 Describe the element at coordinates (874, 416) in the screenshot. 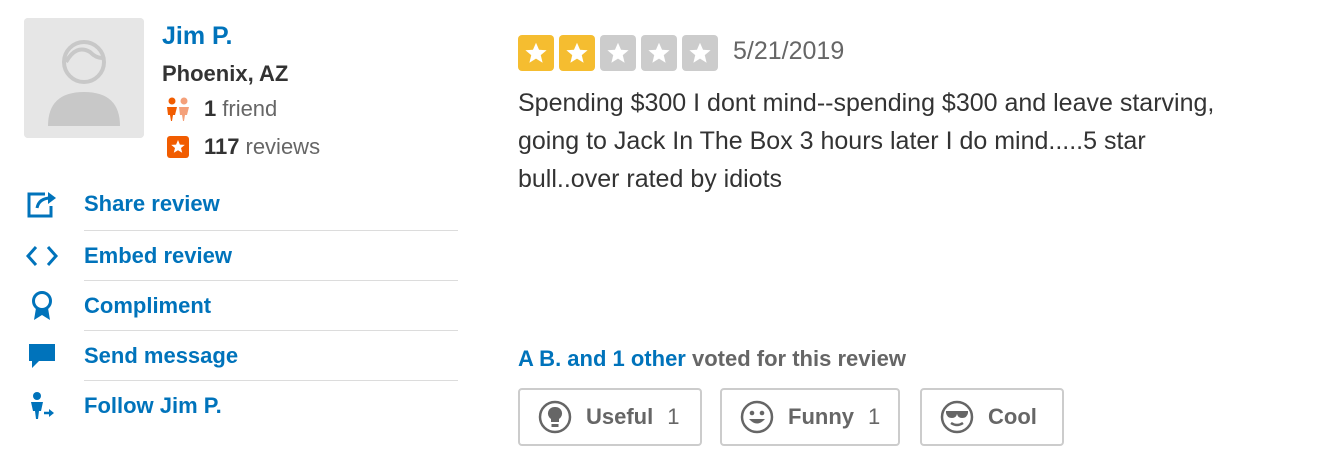

I see `funny-count: 1` at that location.